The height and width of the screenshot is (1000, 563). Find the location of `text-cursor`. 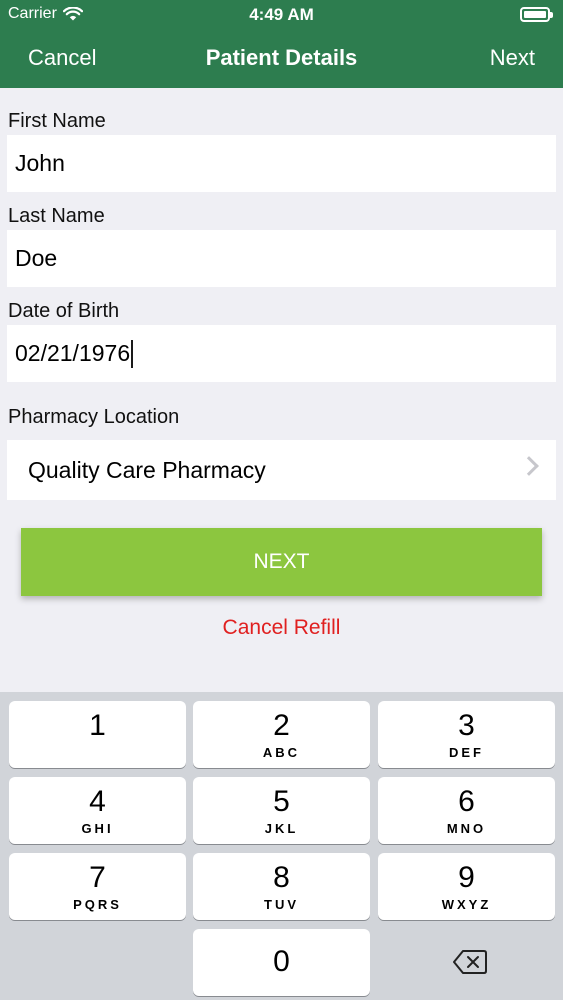

text-cursor is located at coordinates (132, 353).